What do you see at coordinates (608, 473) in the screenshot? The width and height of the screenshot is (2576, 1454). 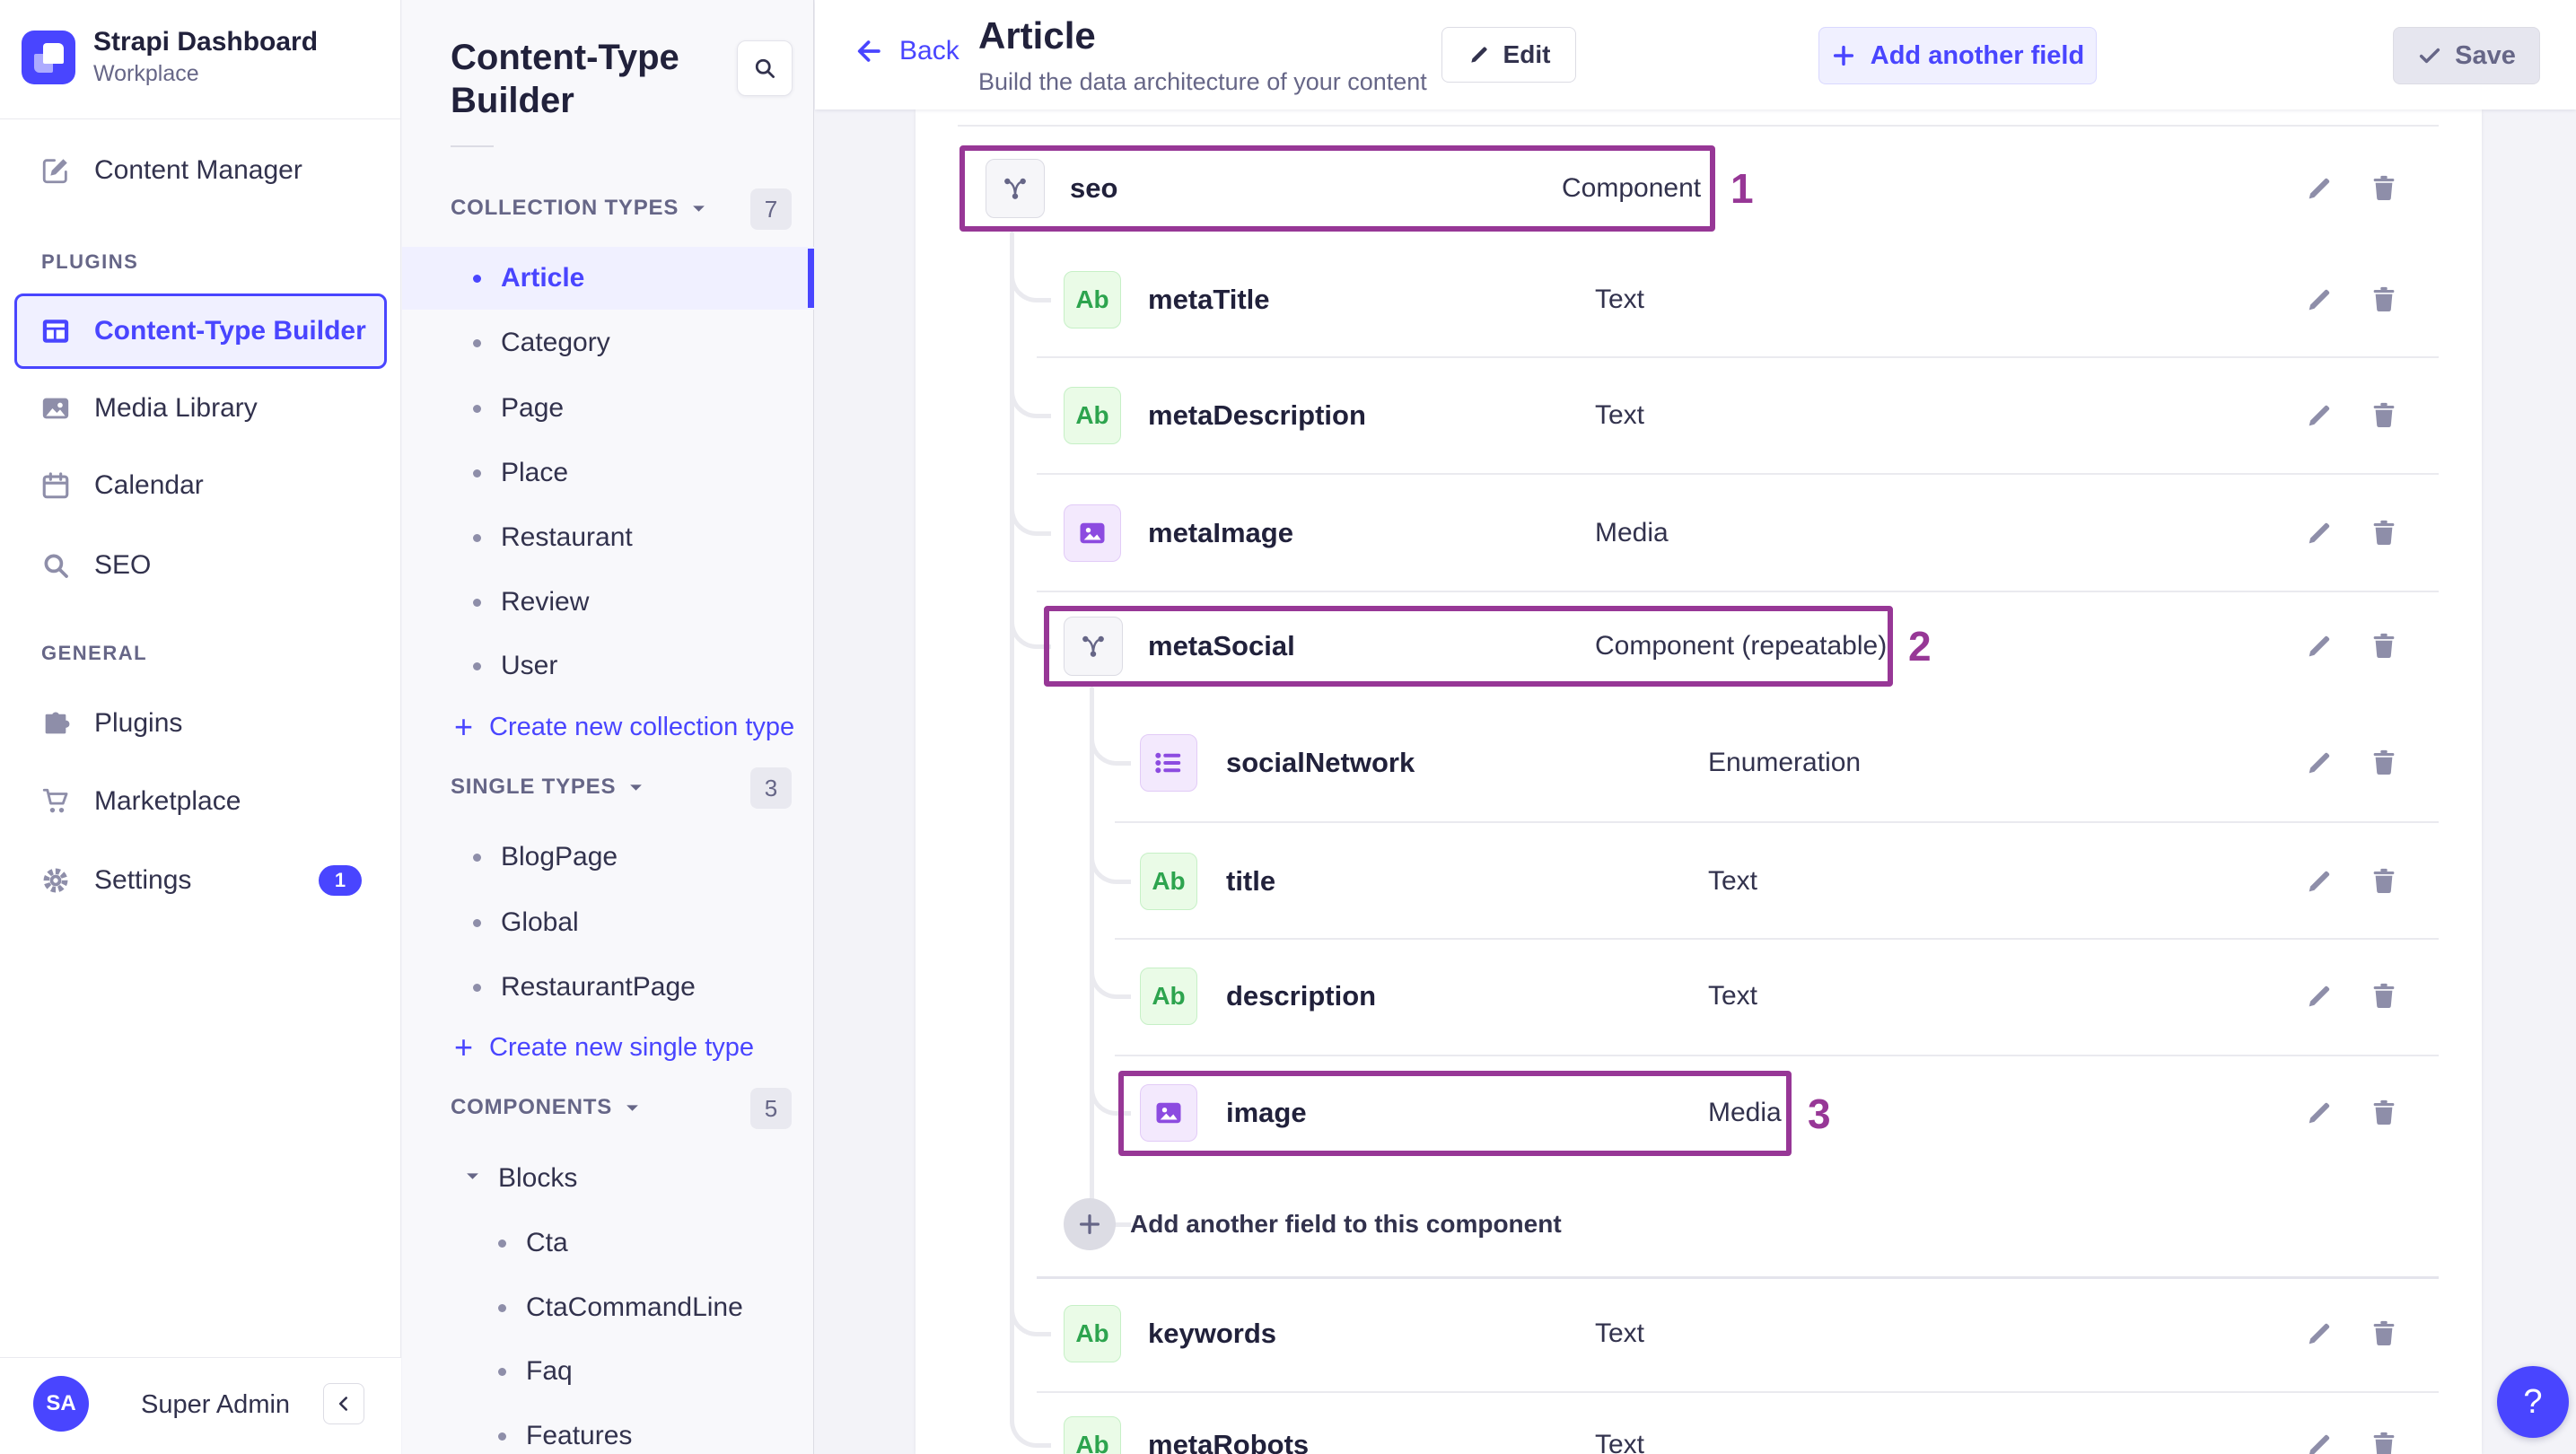 I see `subnav-item-place: Place` at bounding box center [608, 473].